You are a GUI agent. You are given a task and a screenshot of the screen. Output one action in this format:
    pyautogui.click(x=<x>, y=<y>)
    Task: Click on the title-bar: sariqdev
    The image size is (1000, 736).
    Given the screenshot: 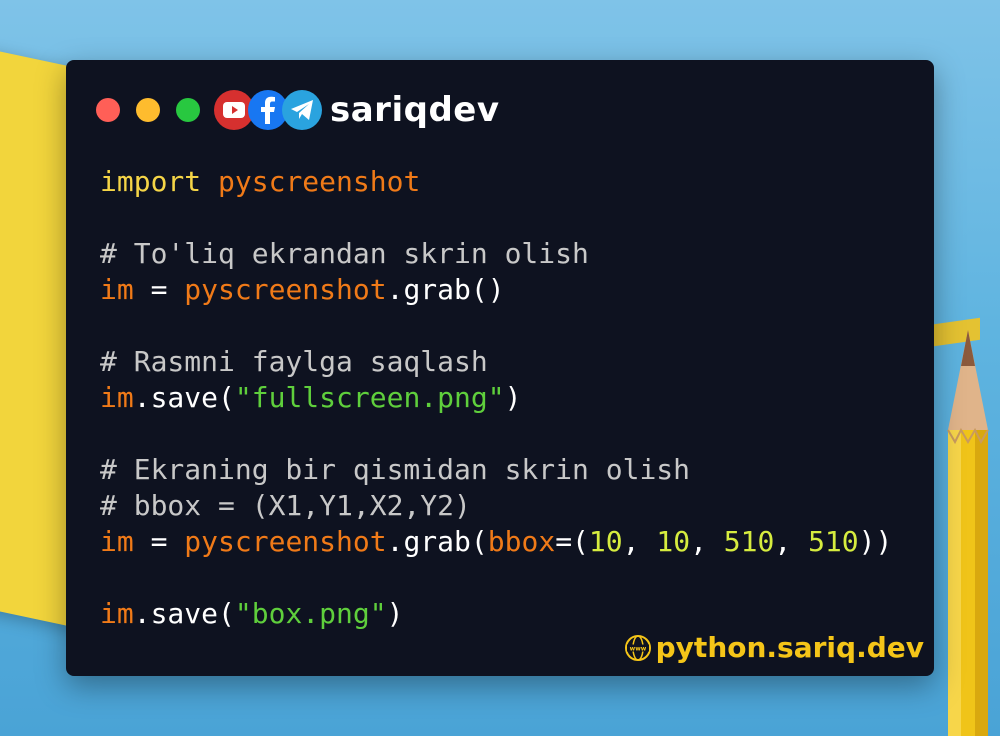 What is the action you would take?
    pyautogui.click(x=298, y=110)
    